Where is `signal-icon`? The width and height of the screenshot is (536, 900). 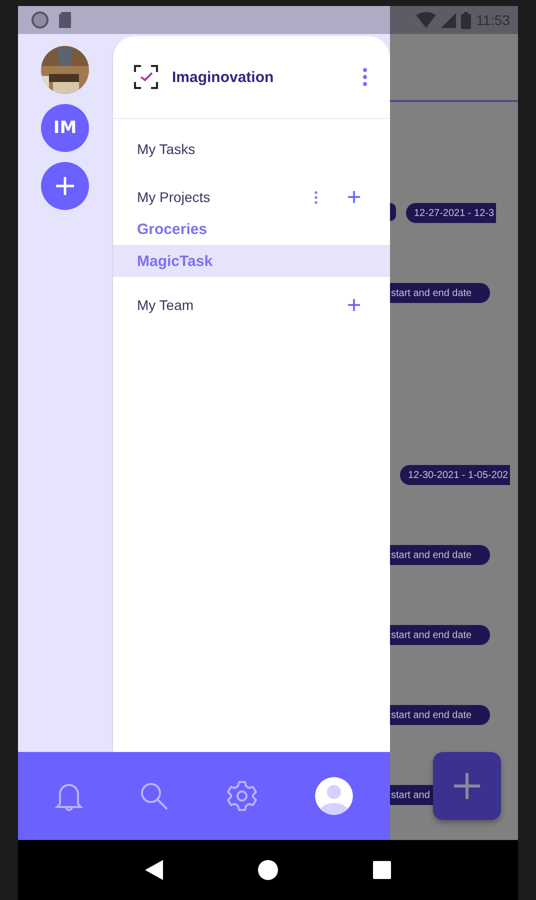
signal-icon is located at coordinates (448, 20).